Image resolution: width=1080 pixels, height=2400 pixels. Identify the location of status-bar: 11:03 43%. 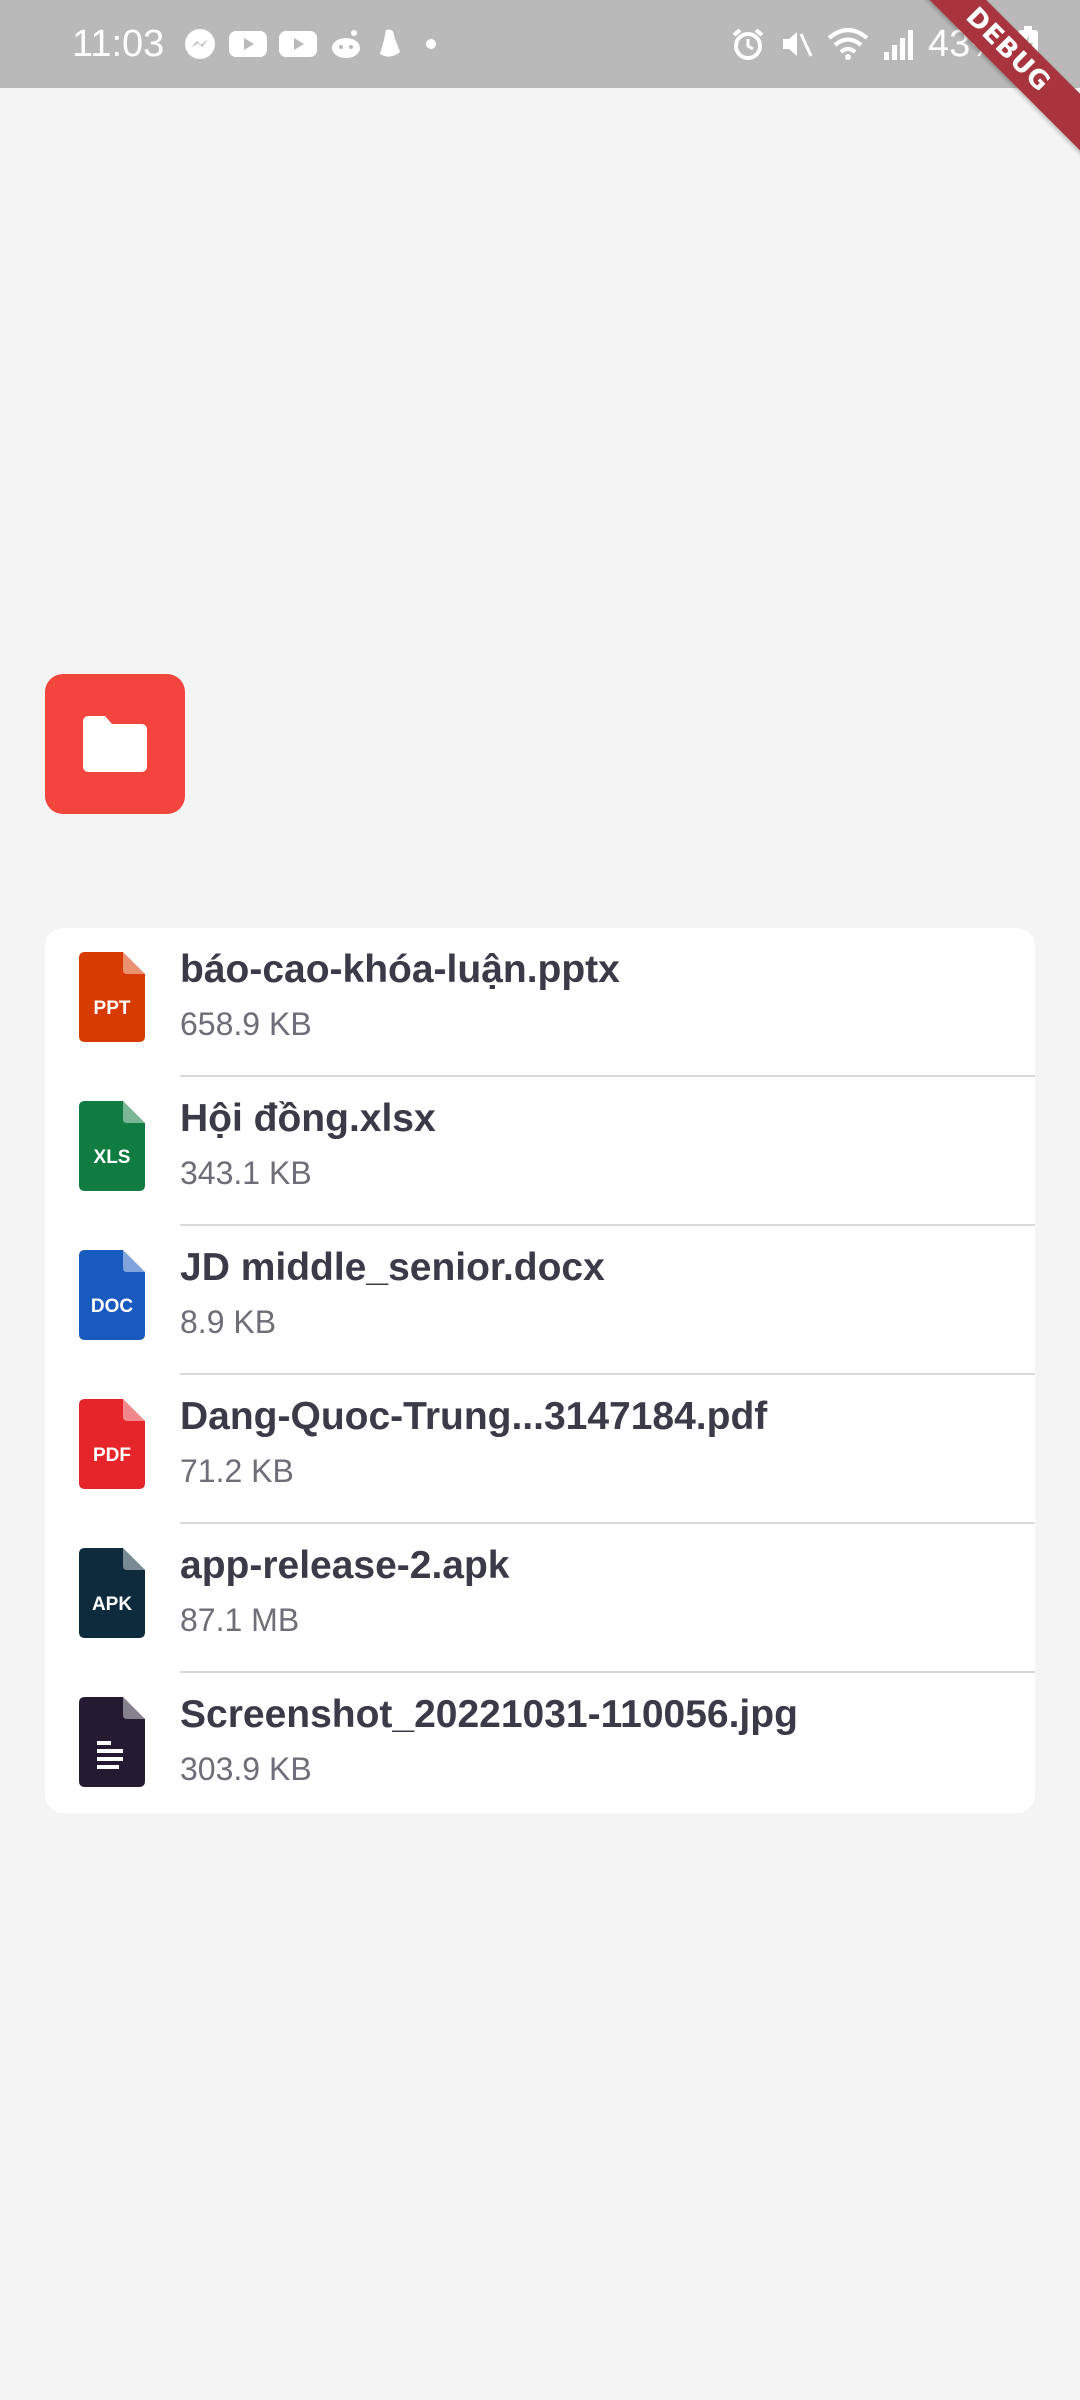
(540, 44).